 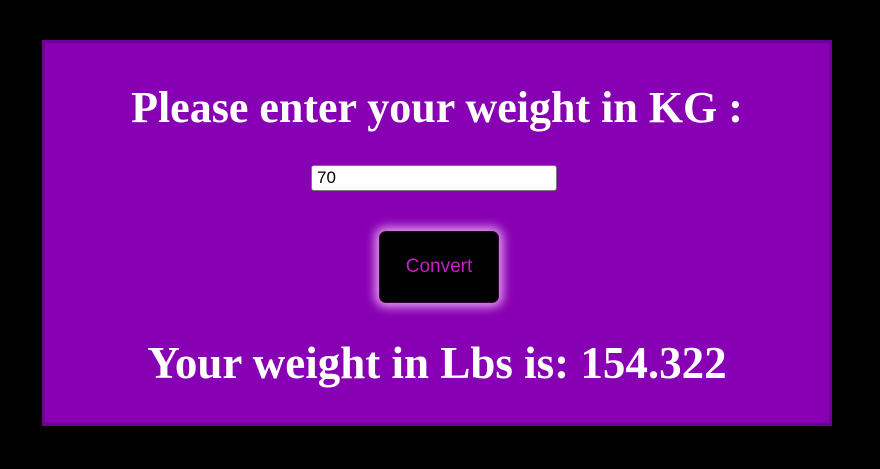 What do you see at coordinates (439, 267) in the screenshot?
I see `convert-button: Convert` at bounding box center [439, 267].